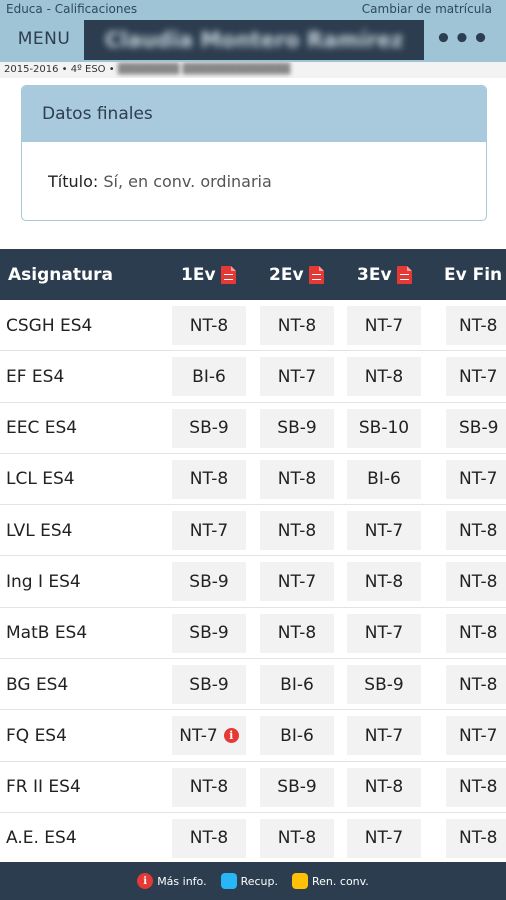  Describe the element at coordinates (427, 9) in the screenshot. I see `change-enrollment-link: Cambiar de matrícula` at that location.